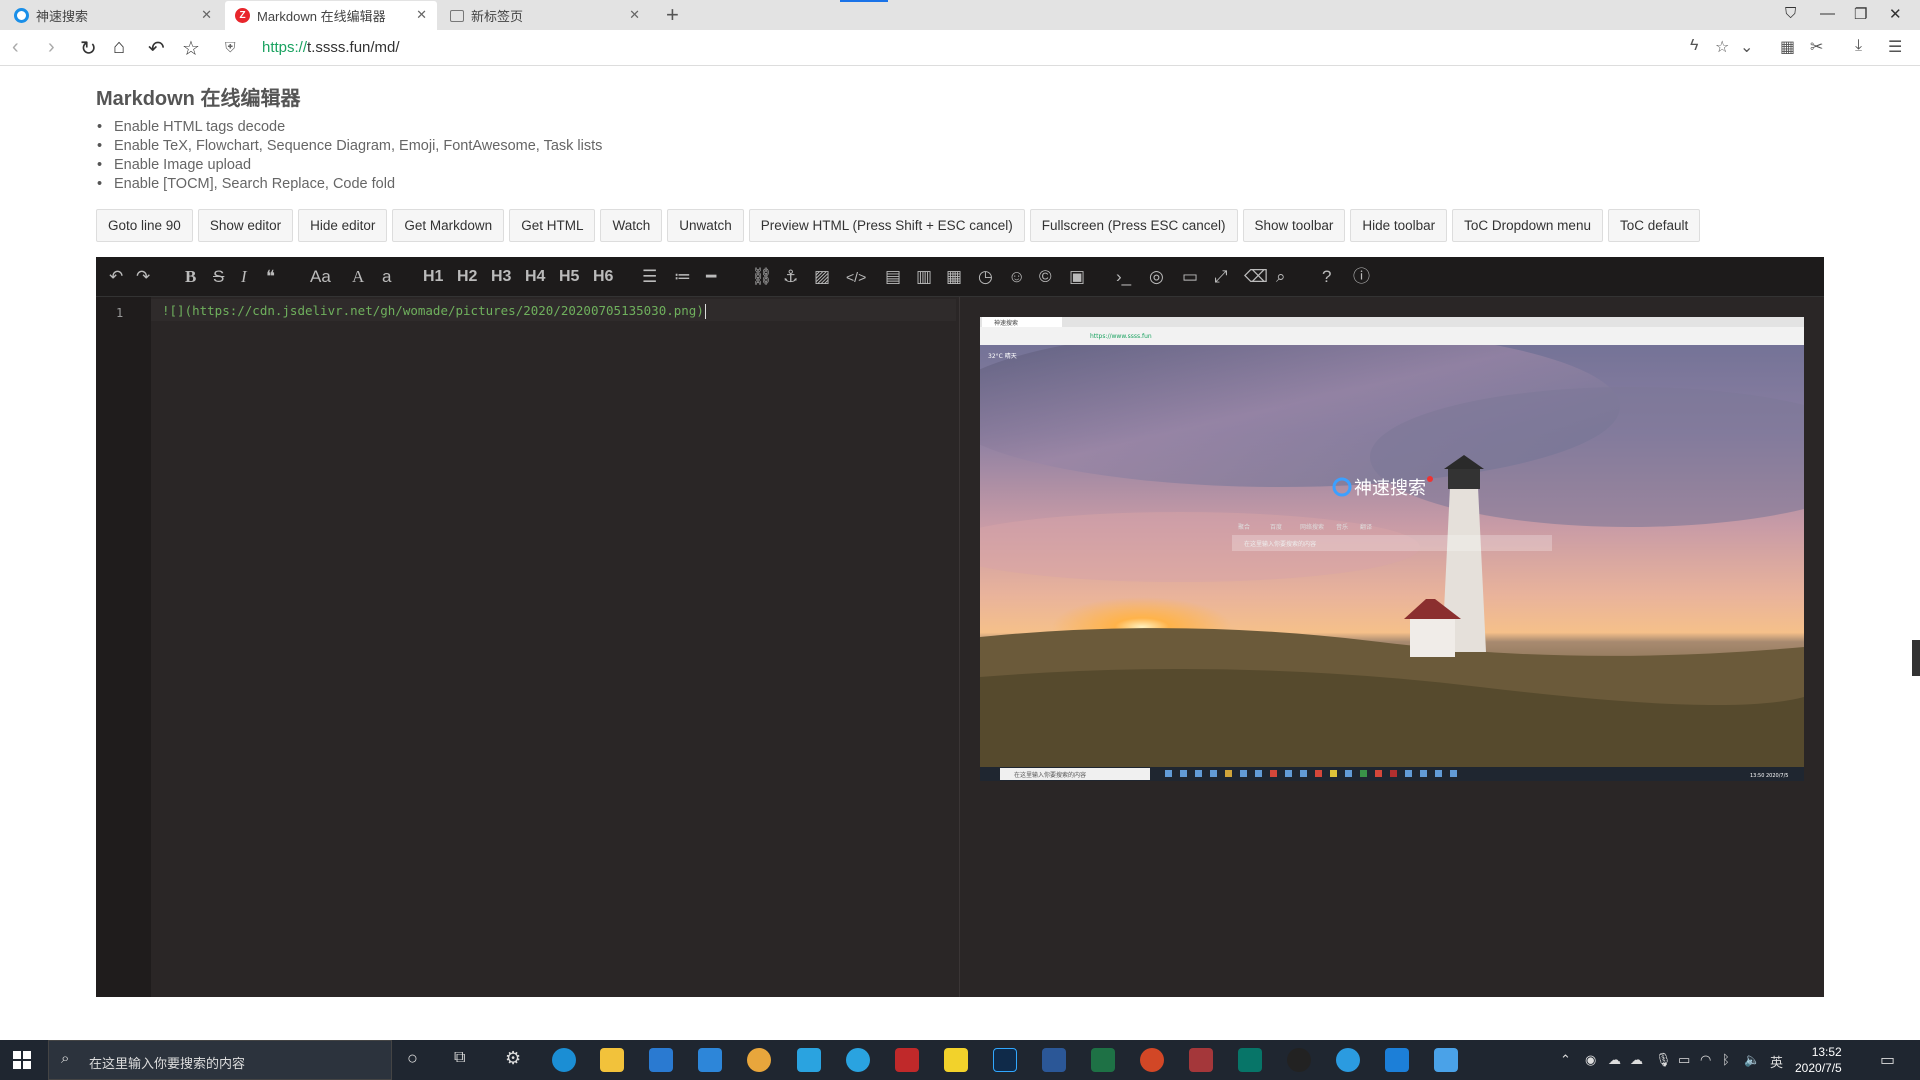 The image size is (1920, 1080). What do you see at coordinates (710, 1060) in the screenshot?
I see `mail-icon` at bounding box center [710, 1060].